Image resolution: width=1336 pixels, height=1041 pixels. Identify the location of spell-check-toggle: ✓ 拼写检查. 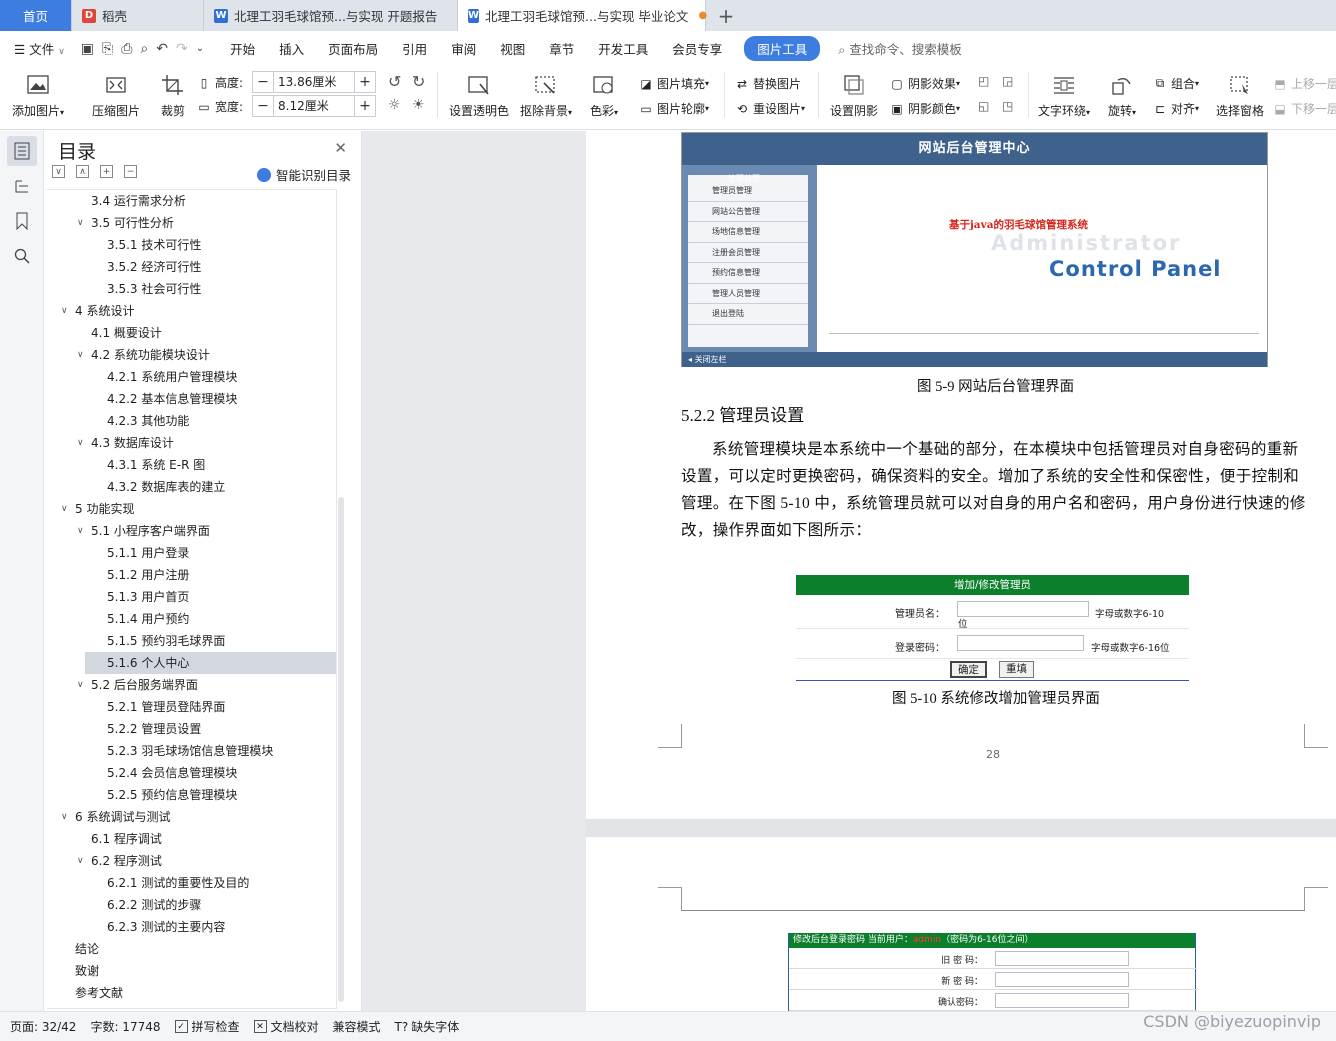
(207, 1026).